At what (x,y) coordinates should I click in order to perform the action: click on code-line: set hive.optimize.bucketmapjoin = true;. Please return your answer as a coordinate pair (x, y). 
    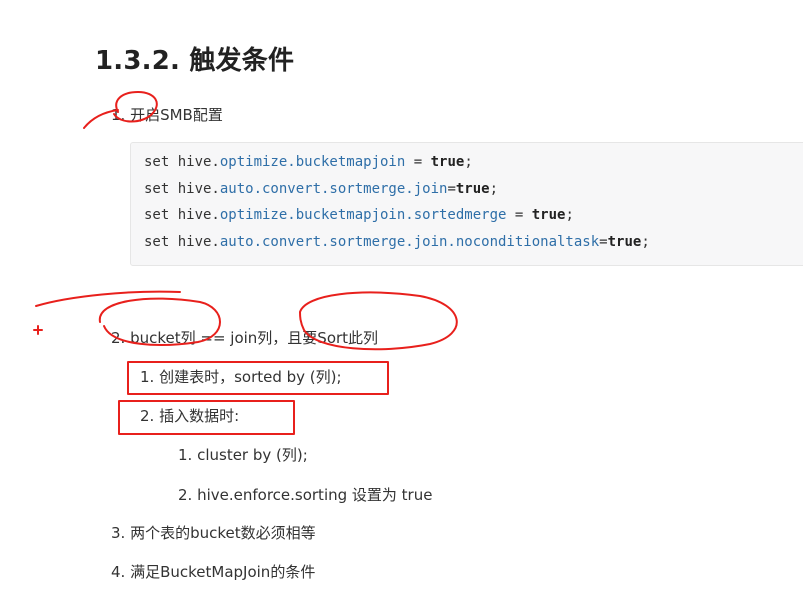
    Looking at the image, I should click on (308, 162).